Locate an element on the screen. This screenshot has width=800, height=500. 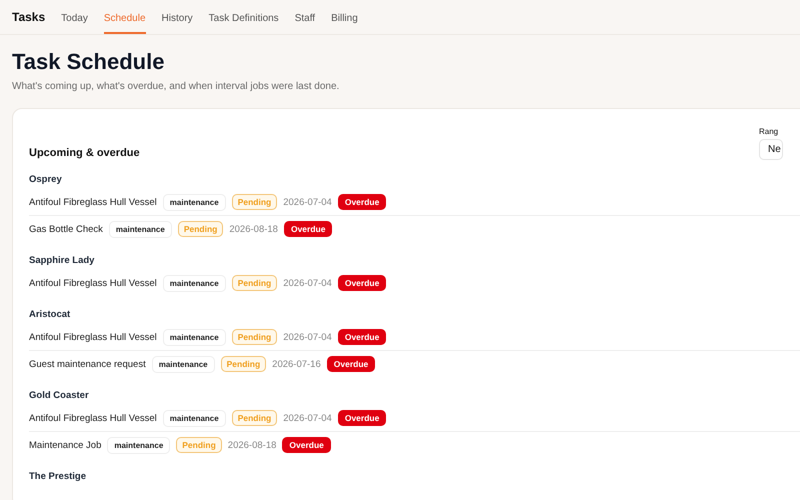
task-name: Guest maintenance request is located at coordinates (87, 364).